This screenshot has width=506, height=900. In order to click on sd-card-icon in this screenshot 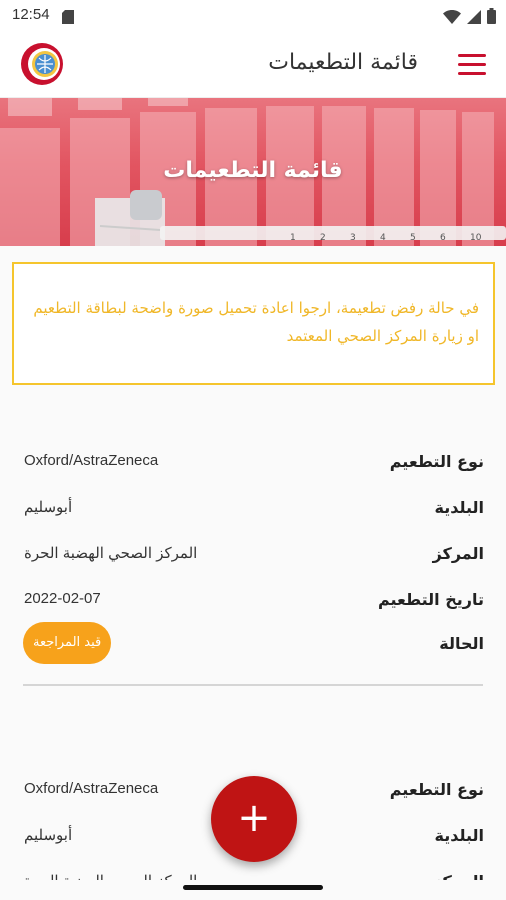, I will do `click(68, 18)`.